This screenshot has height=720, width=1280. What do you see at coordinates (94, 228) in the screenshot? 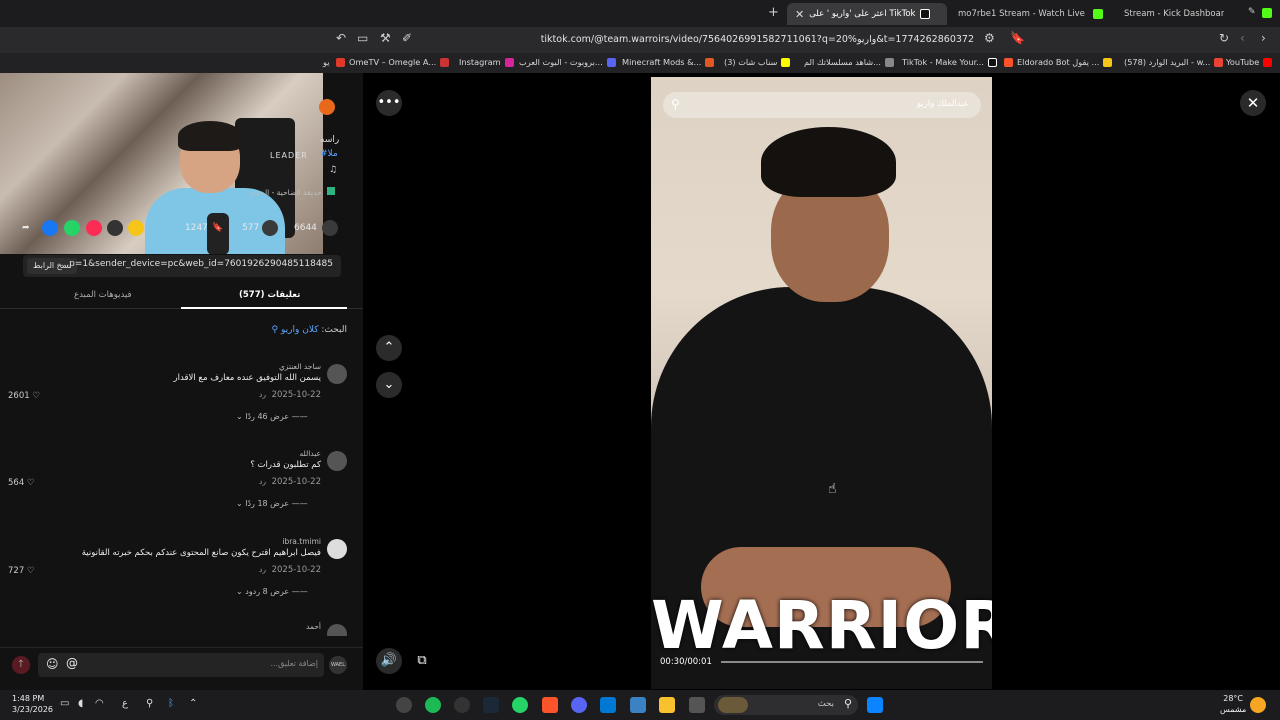
I see `send-icon` at bounding box center [94, 228].